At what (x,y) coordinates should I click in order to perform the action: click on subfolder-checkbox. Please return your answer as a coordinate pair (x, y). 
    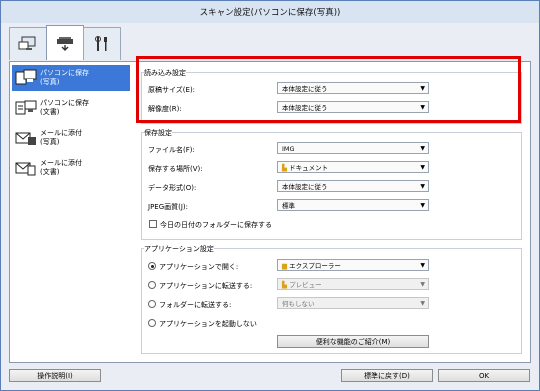
    Looking at the image, I should click on (153, 224).